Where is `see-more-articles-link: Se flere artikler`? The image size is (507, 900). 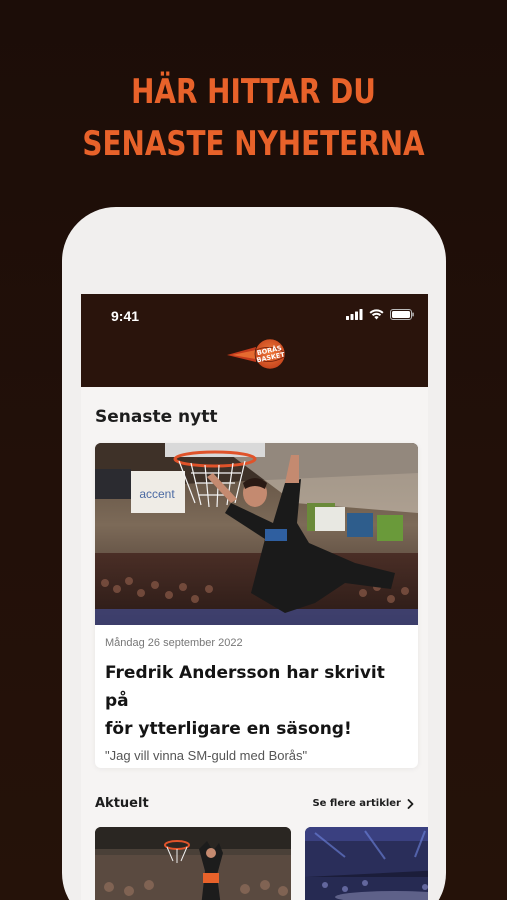
see-more-articles-link: Se flere artikler is located at coordinates (363, 803).